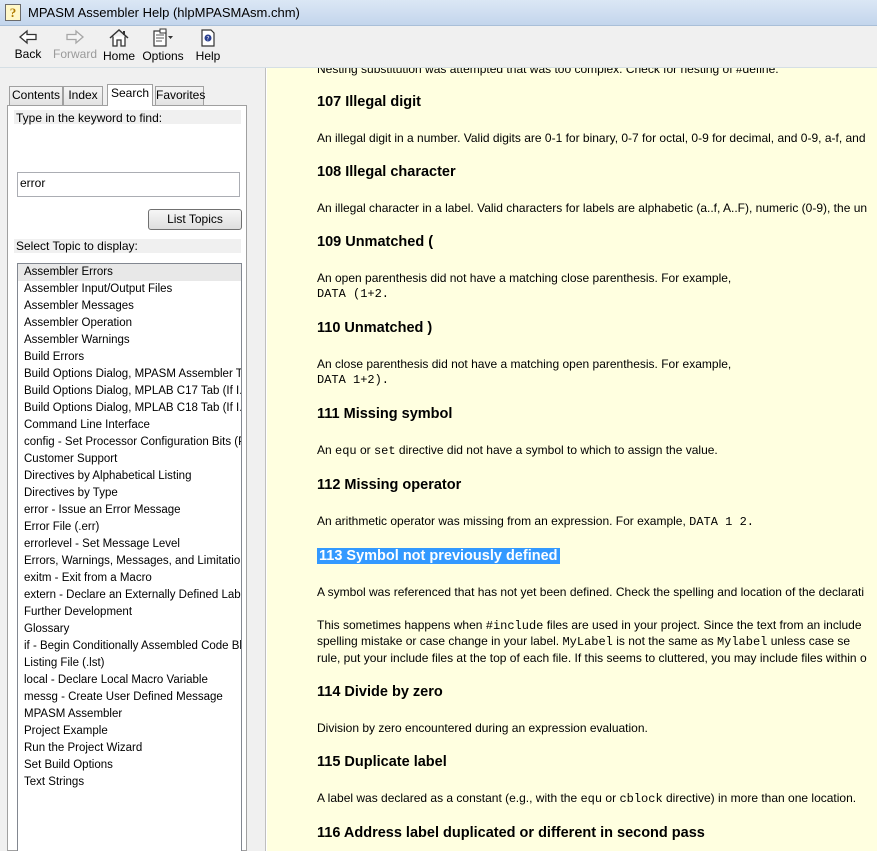 This screenshot has width=877, height=851. Describe the element at coordinates (180, 95) in the screenshot. I see `tab-favorites: Favorites` at that location.